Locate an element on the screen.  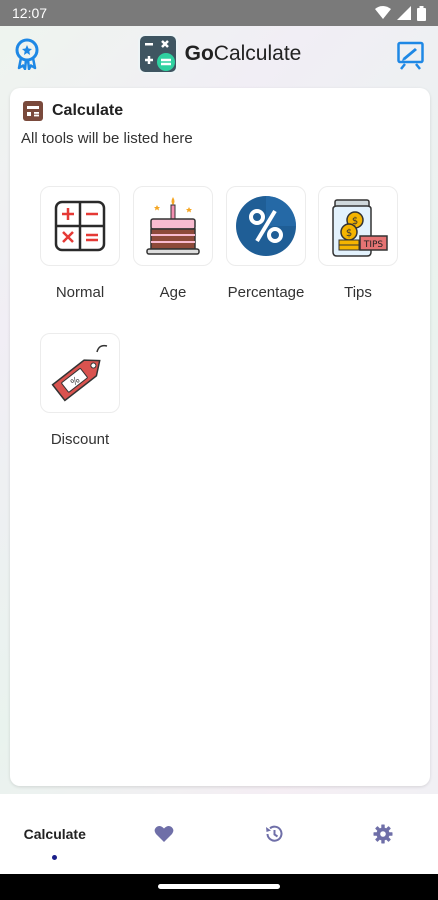
award-badge-icon is located at coordinates (27, 54).